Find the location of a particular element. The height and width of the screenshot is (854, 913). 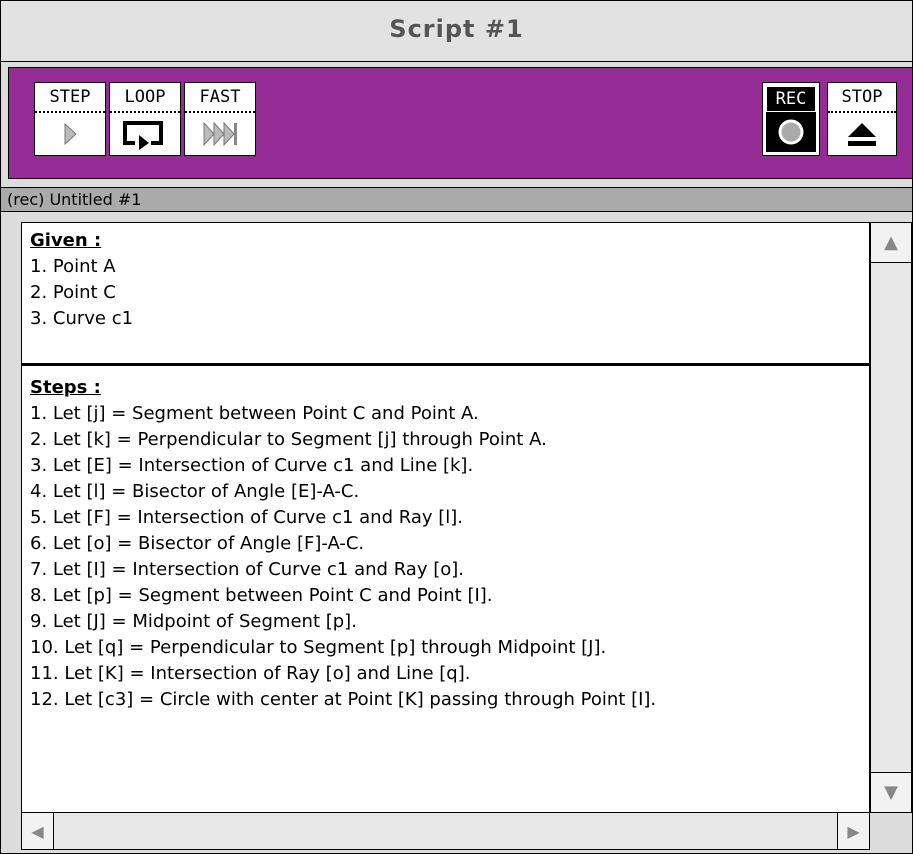

fast-button: FAST is located at coordinates (220, 119).